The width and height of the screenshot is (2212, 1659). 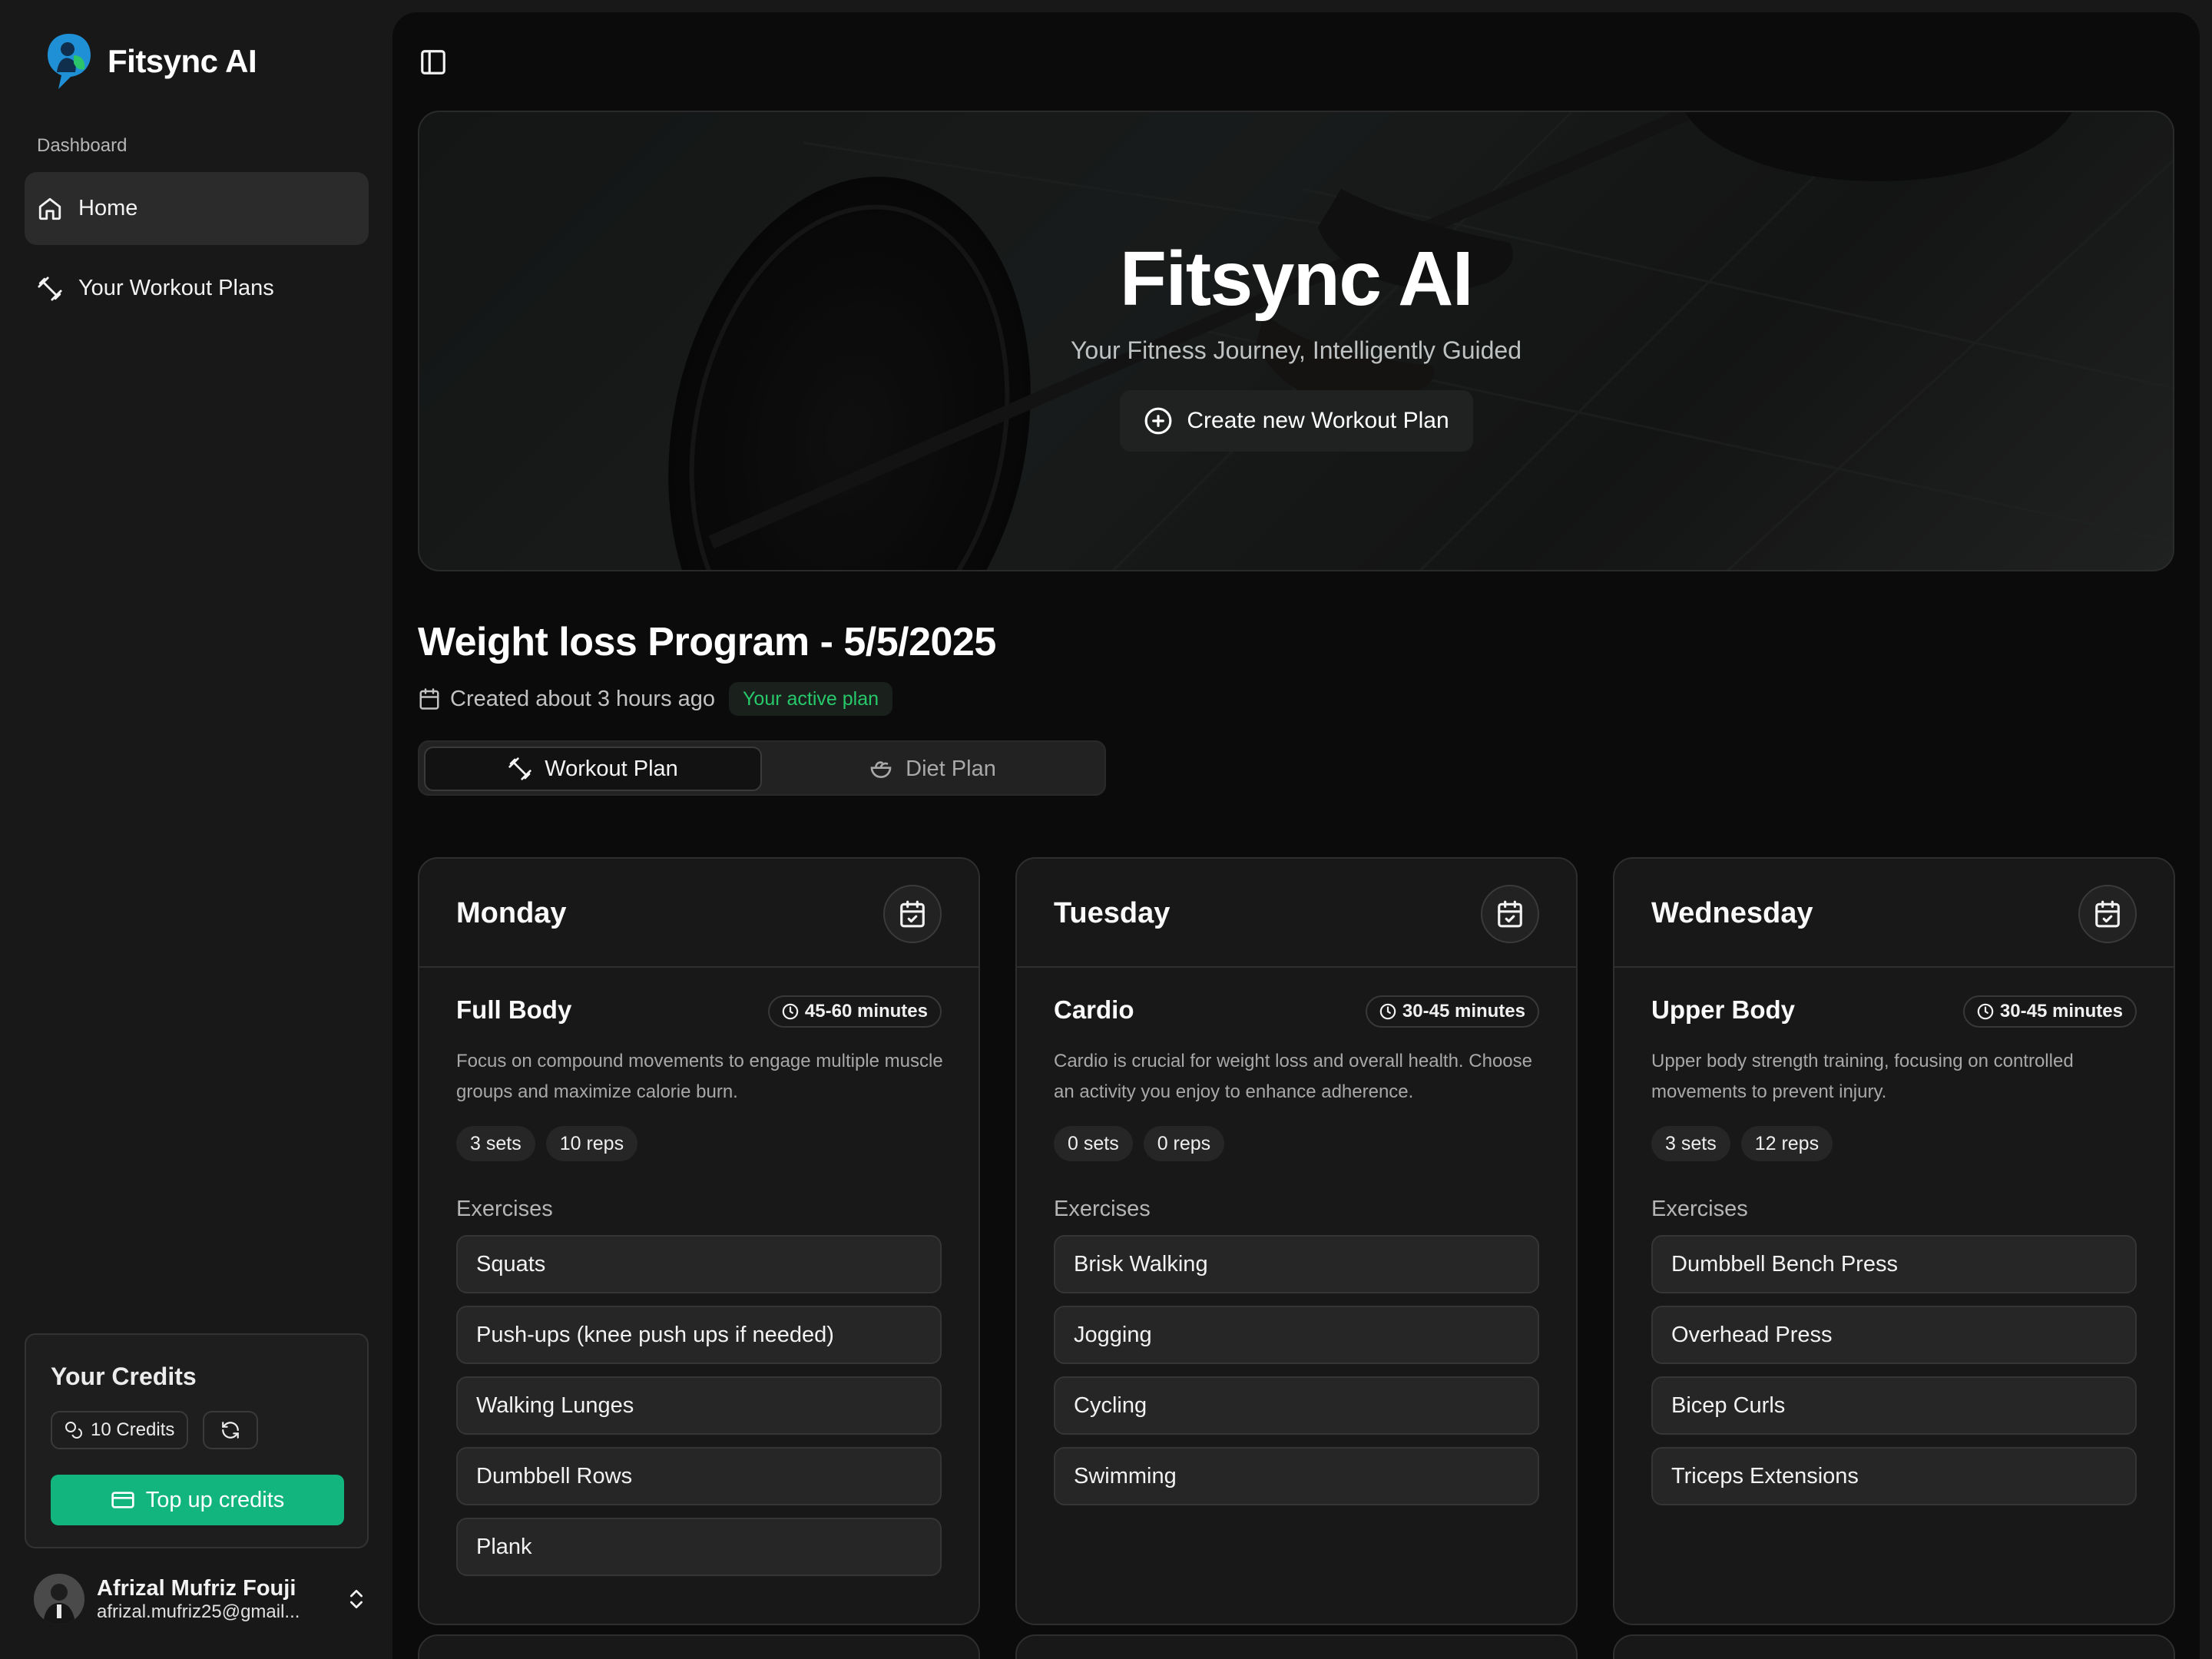 What do you see at coordinates (699, 1335) in the screenshot?
I see `exercise-item: Push-ups (knee push ups if needed)` at bounding box center [699, 1335].